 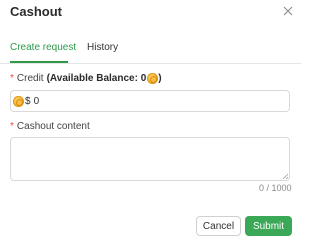 What do you see at coordinates (285, 176) in the screenshot?
I see `resize-handle-icon` at bounding box center [285, 176].